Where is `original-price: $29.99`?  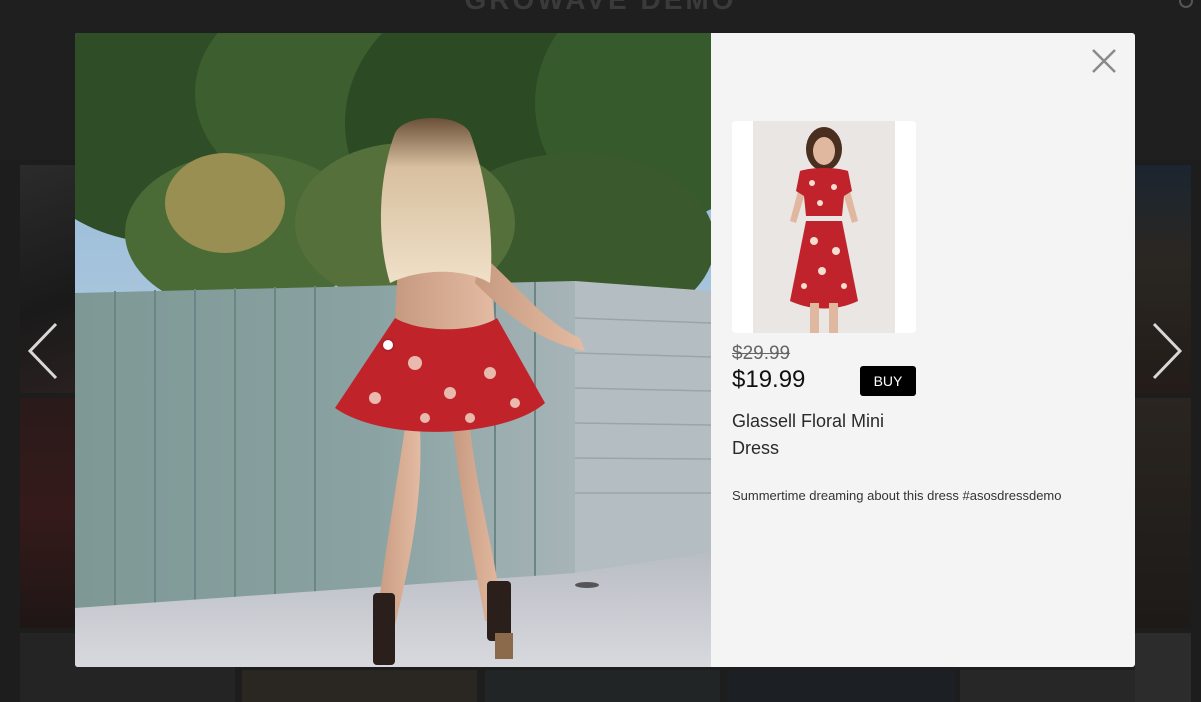 original-price: $29.99 is located at coordinates (761, 353).